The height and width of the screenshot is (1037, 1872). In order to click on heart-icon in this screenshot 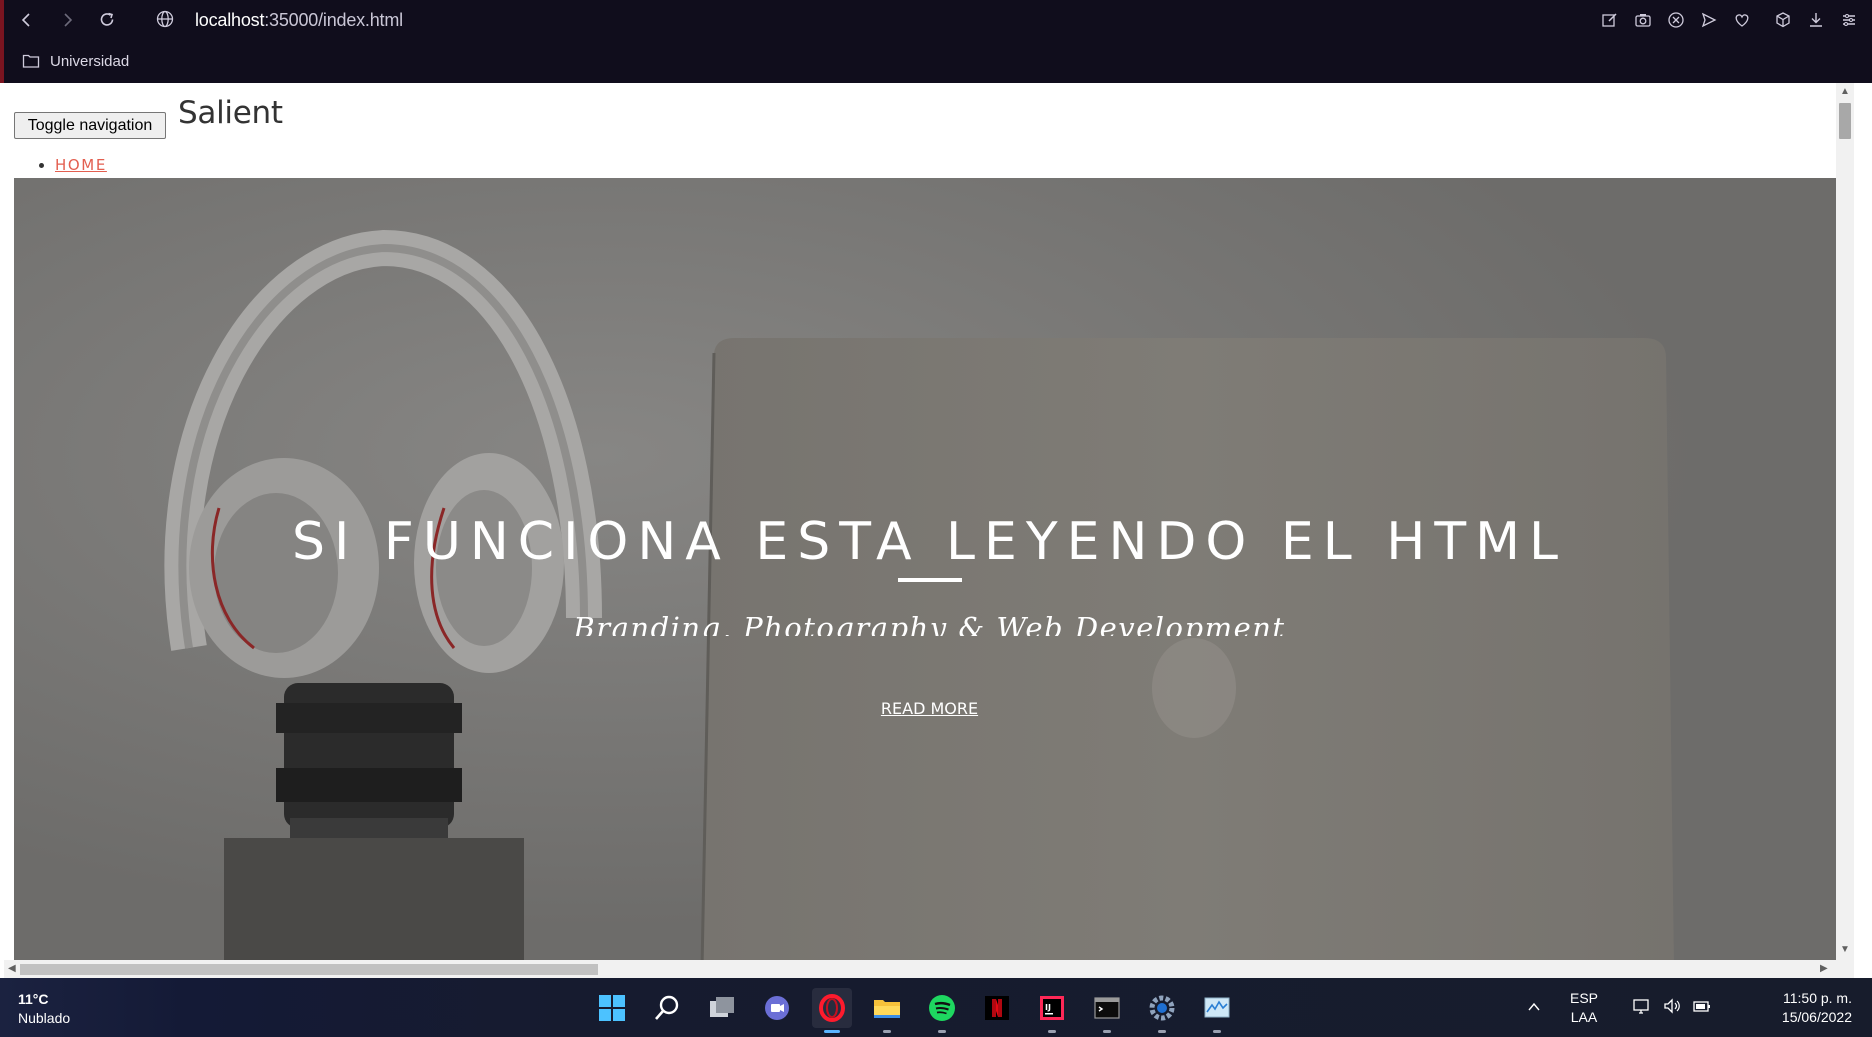, I will do `click(1741, 20)`.